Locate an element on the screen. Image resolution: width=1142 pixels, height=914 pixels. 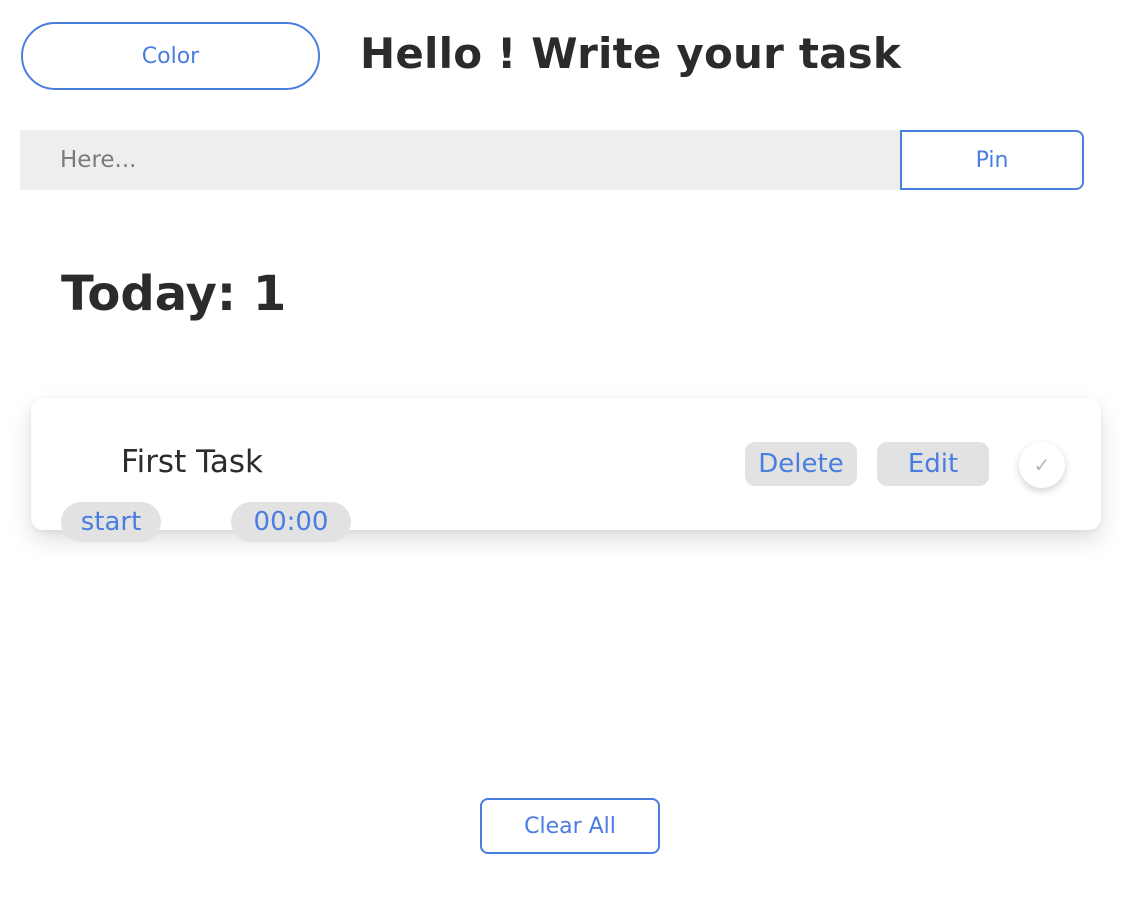
start-button: start is located at coordinates (111, 522).